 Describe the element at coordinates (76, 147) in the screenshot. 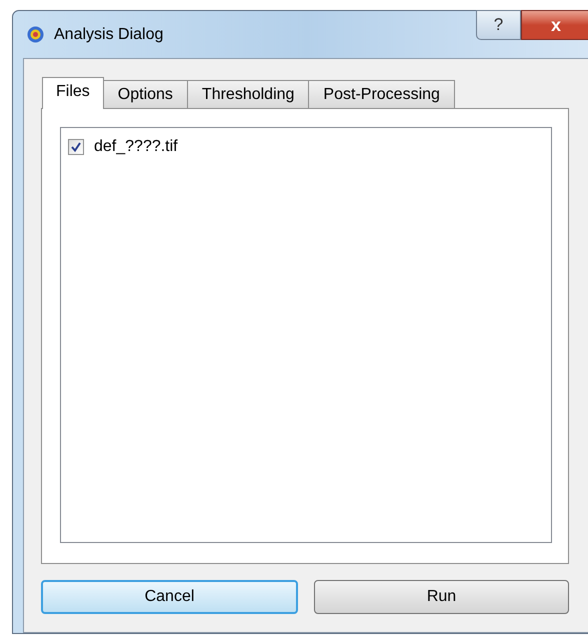

I see `checkbox` at that location.